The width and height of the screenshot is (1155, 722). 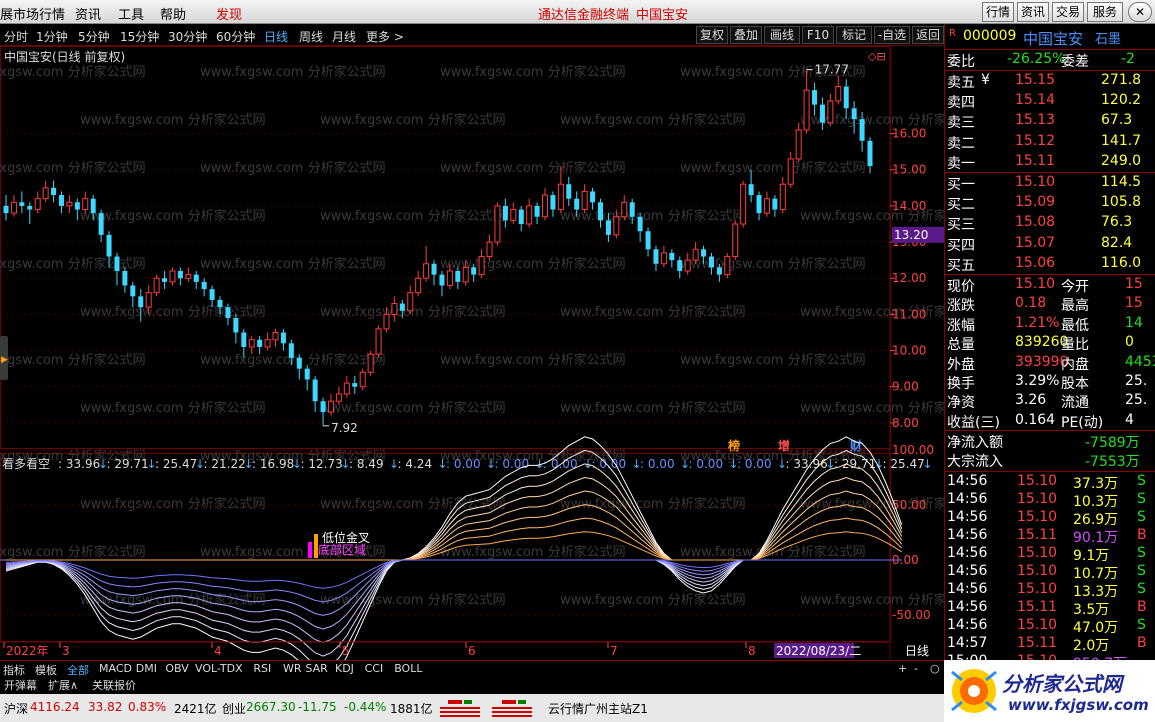 What do you see at coordinates (235, 36) in the screenshot?
I see `period-tab: 60分钟` at bounding box center [235, 36].